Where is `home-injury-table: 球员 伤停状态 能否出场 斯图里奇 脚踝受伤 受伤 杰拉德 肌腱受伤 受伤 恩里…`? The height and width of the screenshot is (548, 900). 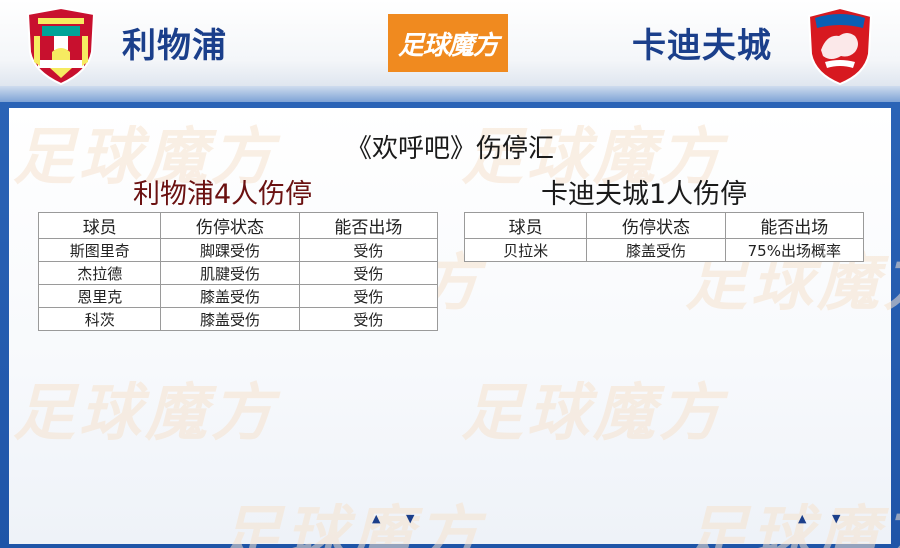 home-injury-table: 球员 伤停状态 能否出场 斯图里奇 脚踝受伤 受伤 杰拉德 肌腱受伤 受伤 恩里… is located at coordinates (238, 271).